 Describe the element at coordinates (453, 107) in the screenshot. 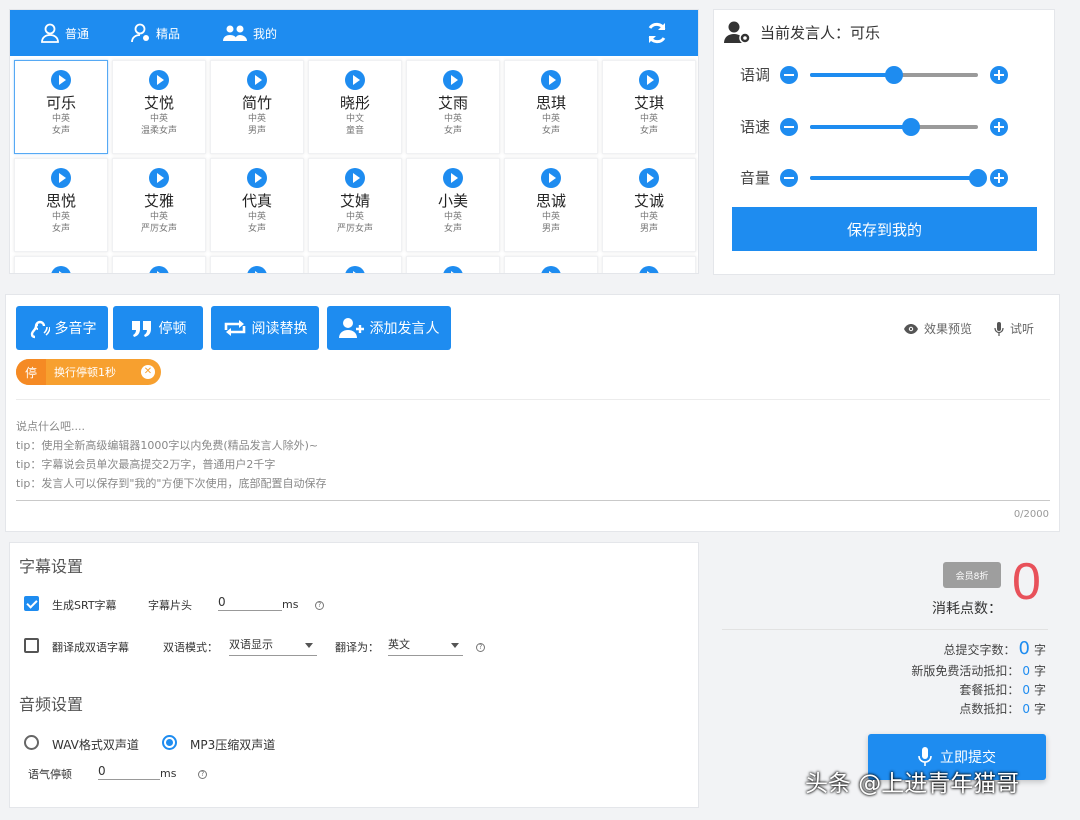

I see `voice-card: 艾雨 中英 女声` at that location.